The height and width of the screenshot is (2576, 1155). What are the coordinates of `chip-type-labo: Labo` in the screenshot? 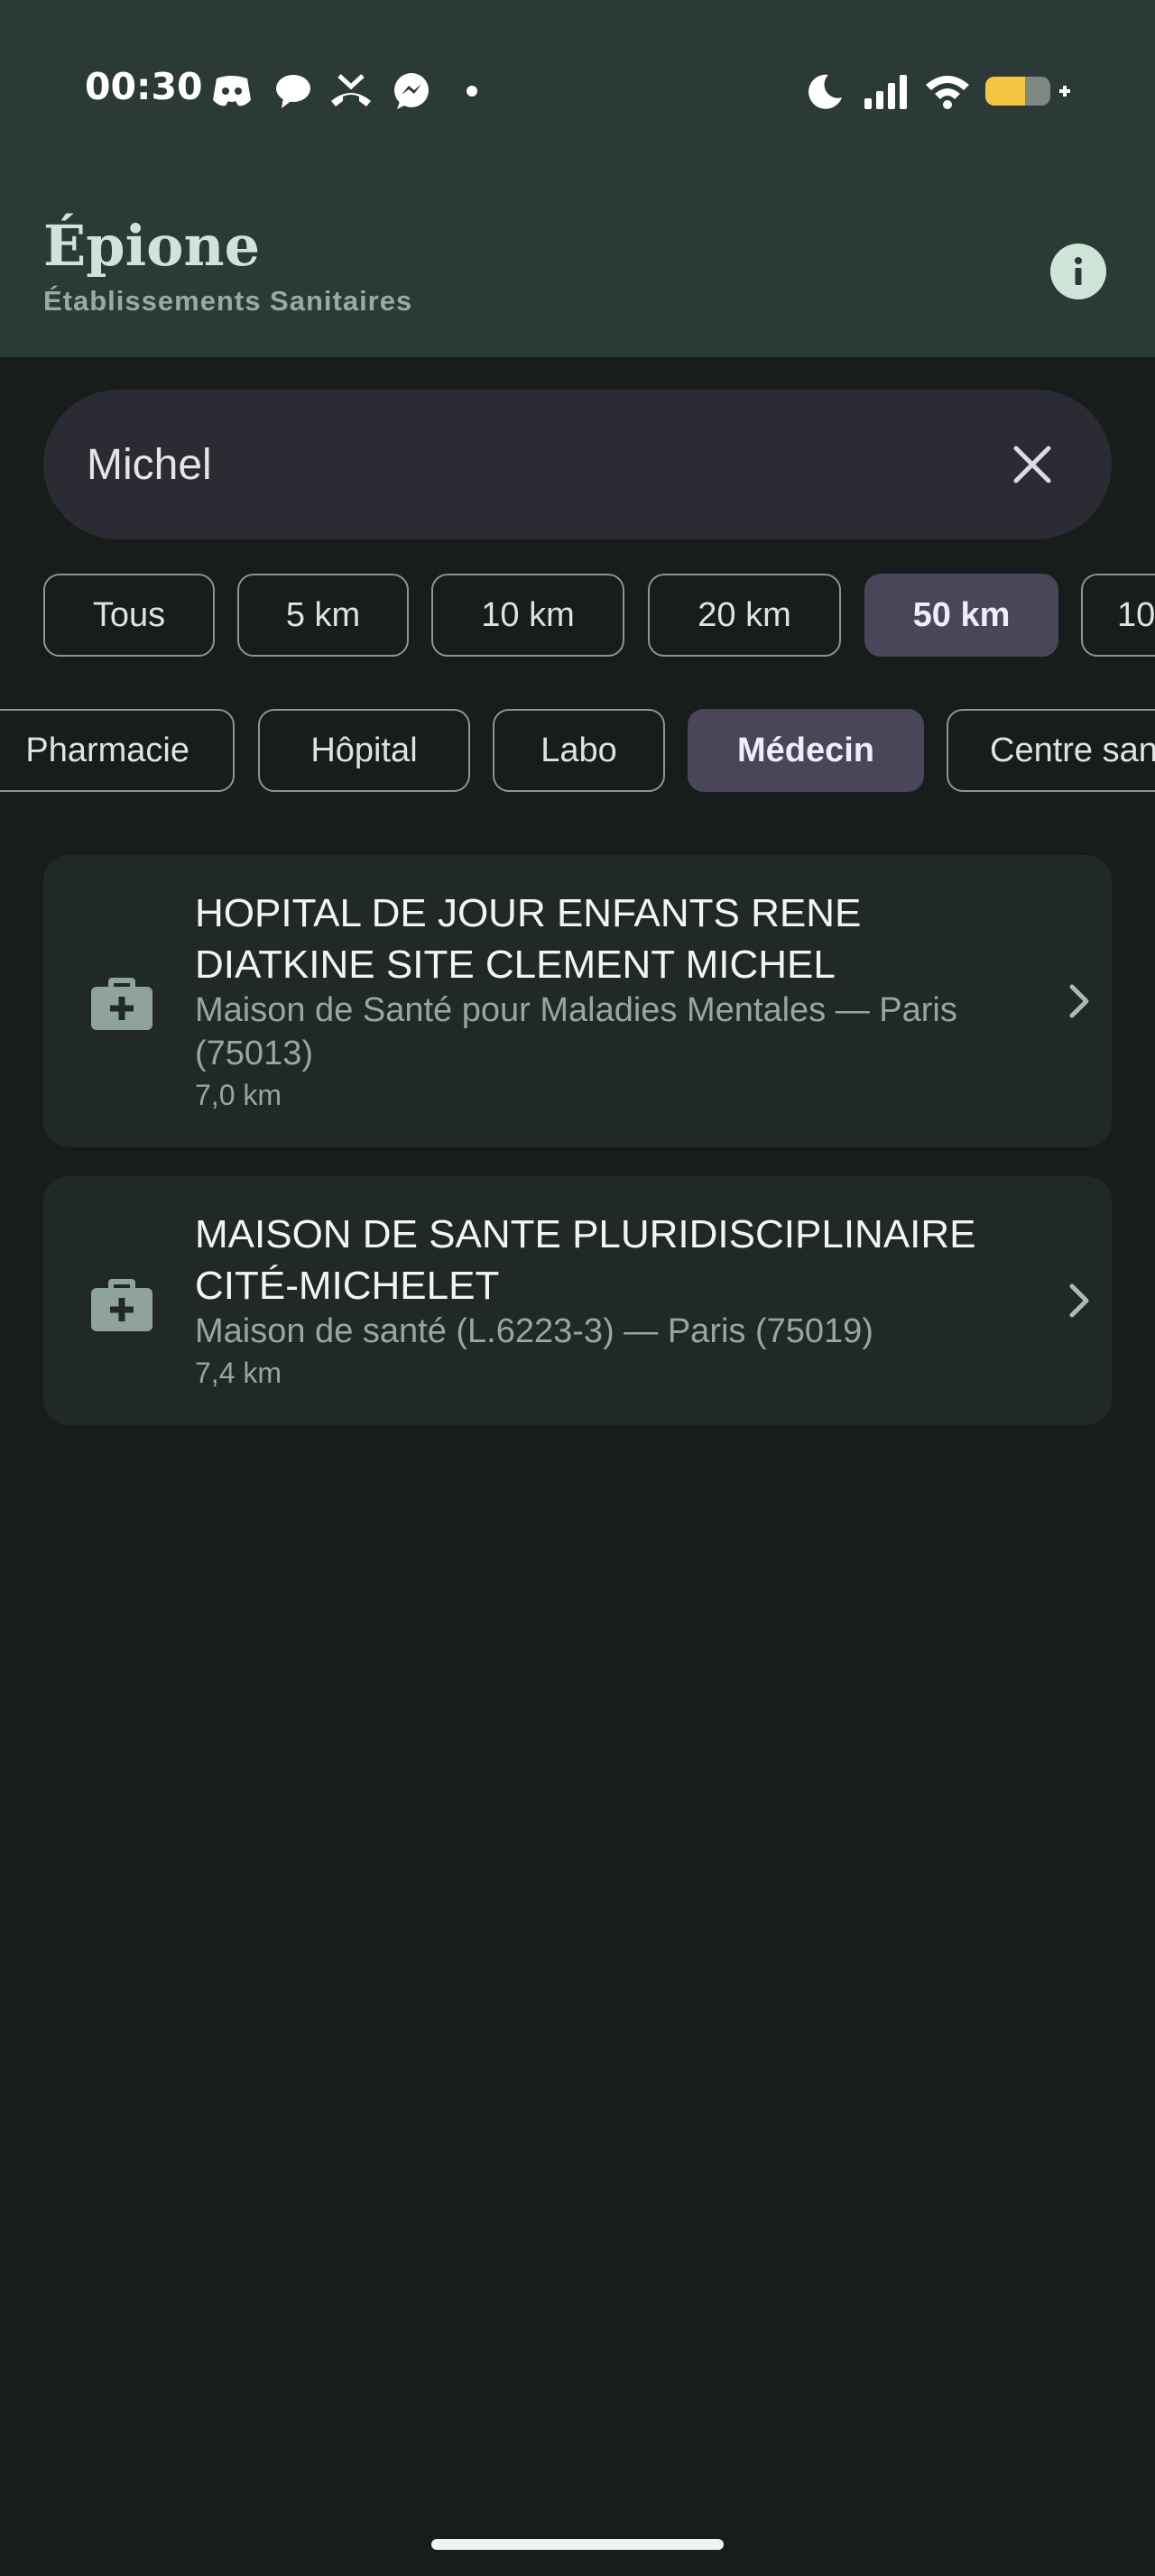 It's located at (579, 750).